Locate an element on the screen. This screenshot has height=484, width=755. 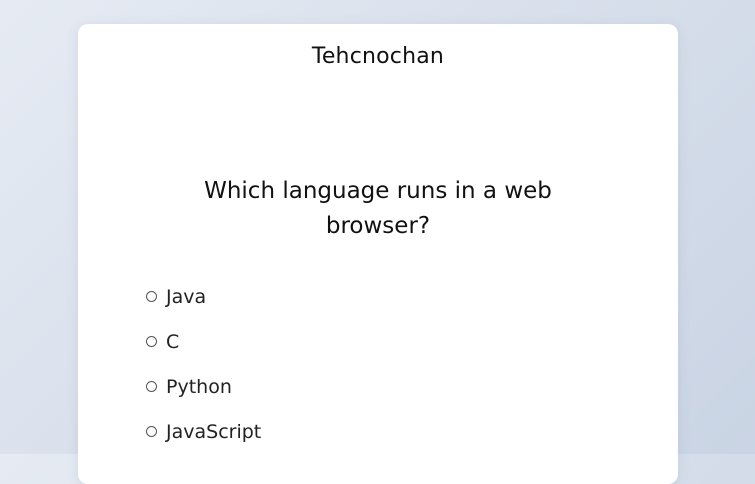
answer-option-javascript: JavaScript is located at coordinates (203, 431).